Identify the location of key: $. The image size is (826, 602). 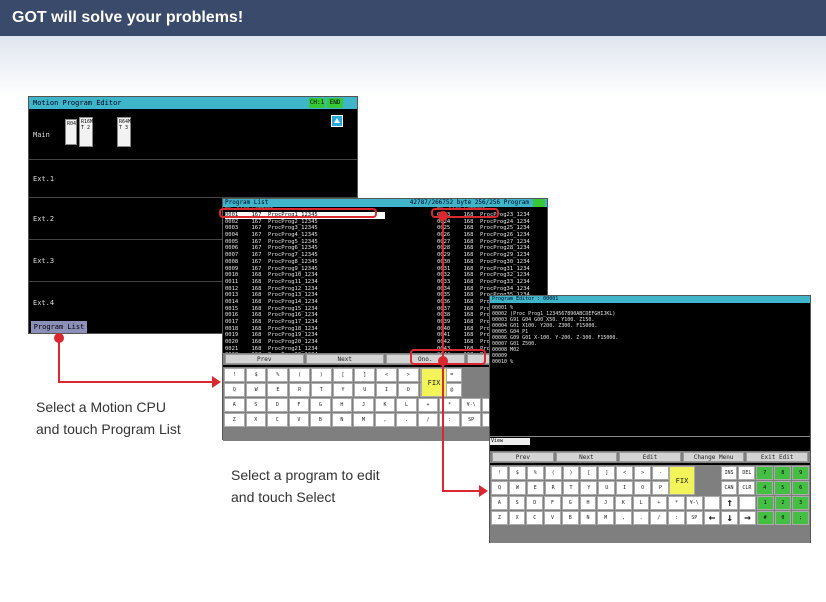
(517, 473).